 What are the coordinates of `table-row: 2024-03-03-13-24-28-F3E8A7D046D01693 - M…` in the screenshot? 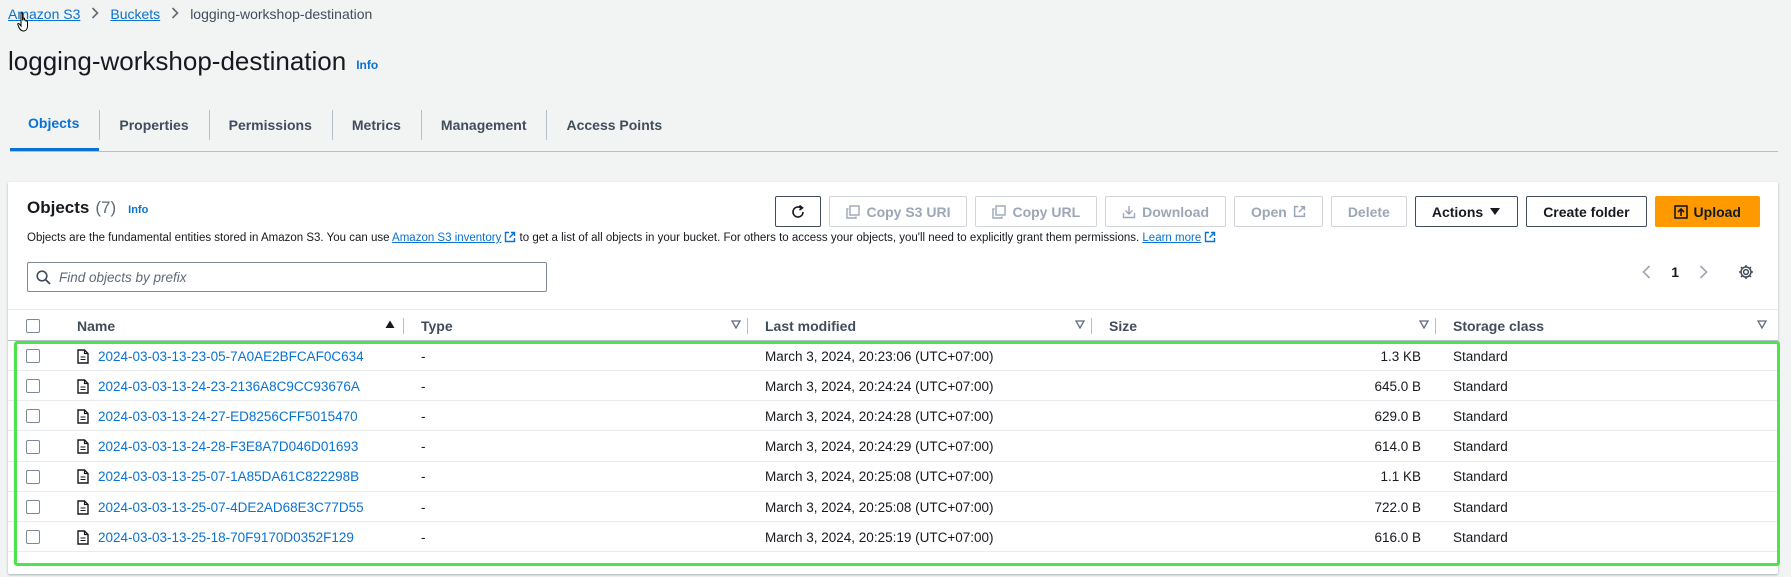 It's located at (893, 447).